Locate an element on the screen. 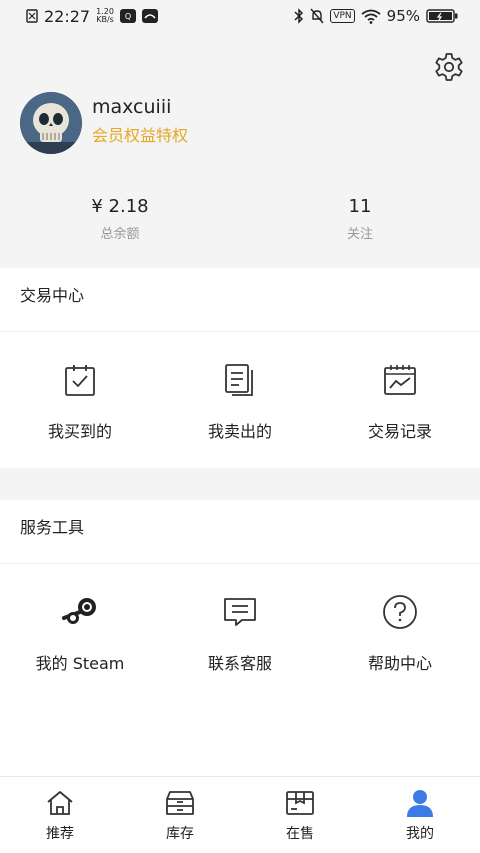 The width and height of the screenshot is (480, 853). trade-records-button: 交易记录 is located at coordinates (400, 387).